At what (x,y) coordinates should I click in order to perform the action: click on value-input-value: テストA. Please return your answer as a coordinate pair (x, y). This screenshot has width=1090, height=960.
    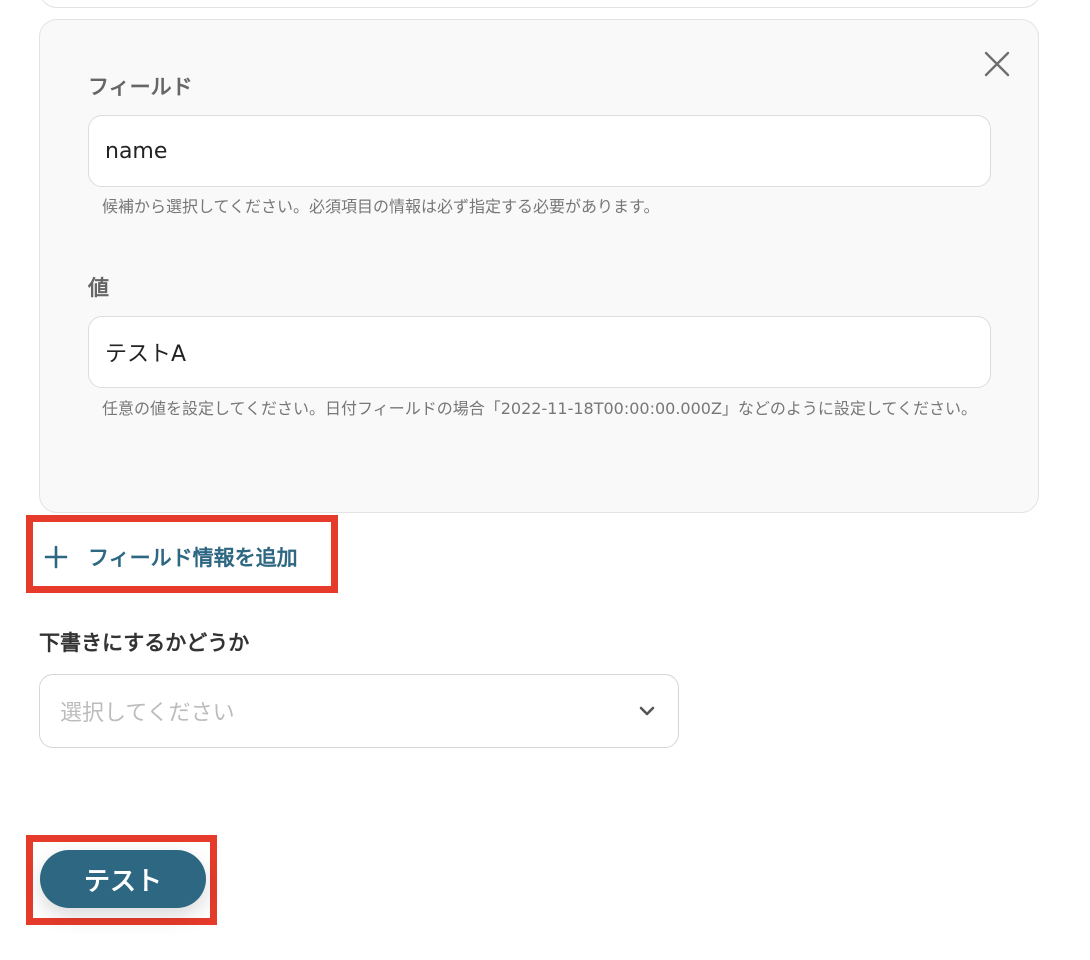
    Looking at the image, I should click on (146, 354).